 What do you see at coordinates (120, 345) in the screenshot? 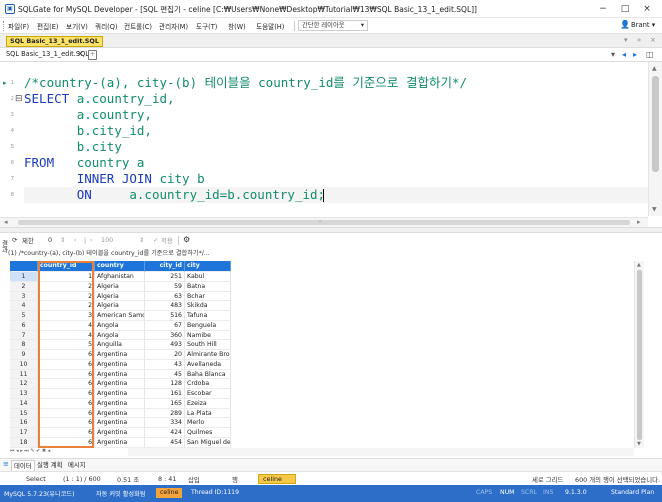
I see `cell-country: Anguilla` at bounding box center [120, 345].